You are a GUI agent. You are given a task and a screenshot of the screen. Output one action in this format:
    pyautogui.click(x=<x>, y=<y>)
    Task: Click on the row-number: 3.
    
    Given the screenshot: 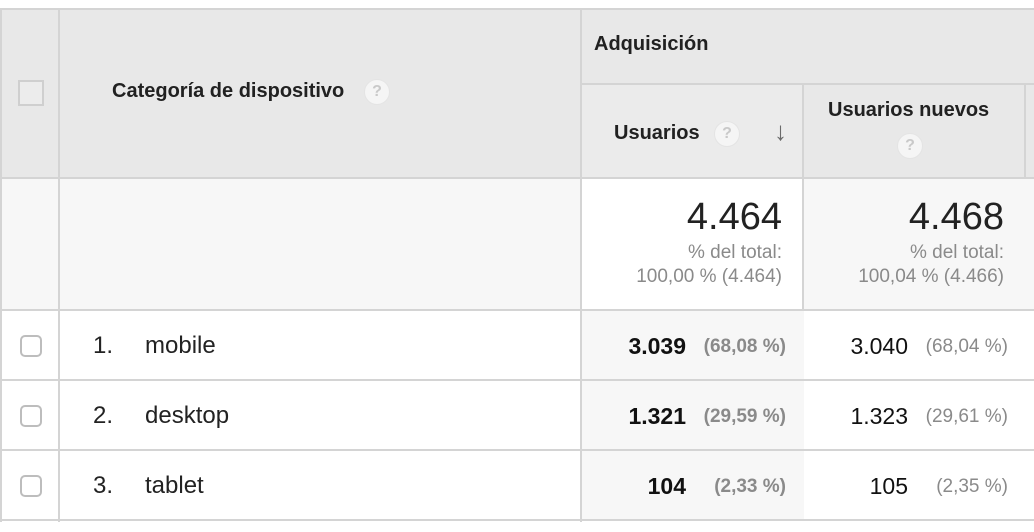 What is the action you would take?
    pyautogui.click(x=103, y=485)
    